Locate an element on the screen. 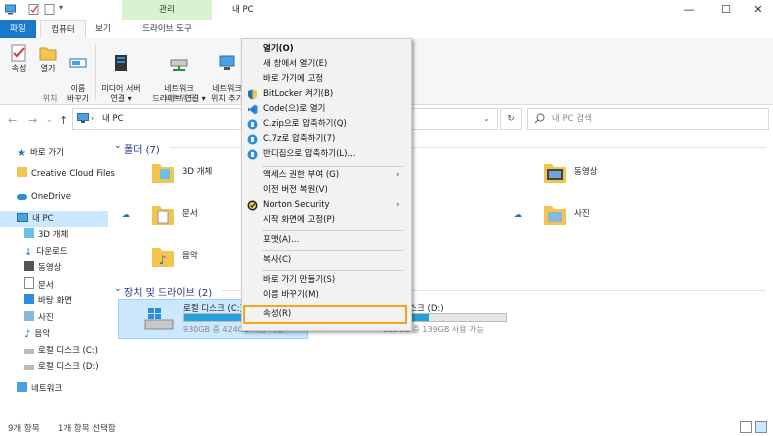 The image size is (773, 436). nav-3d-objects: 3D 개체 is located at coordinates (54, 235).